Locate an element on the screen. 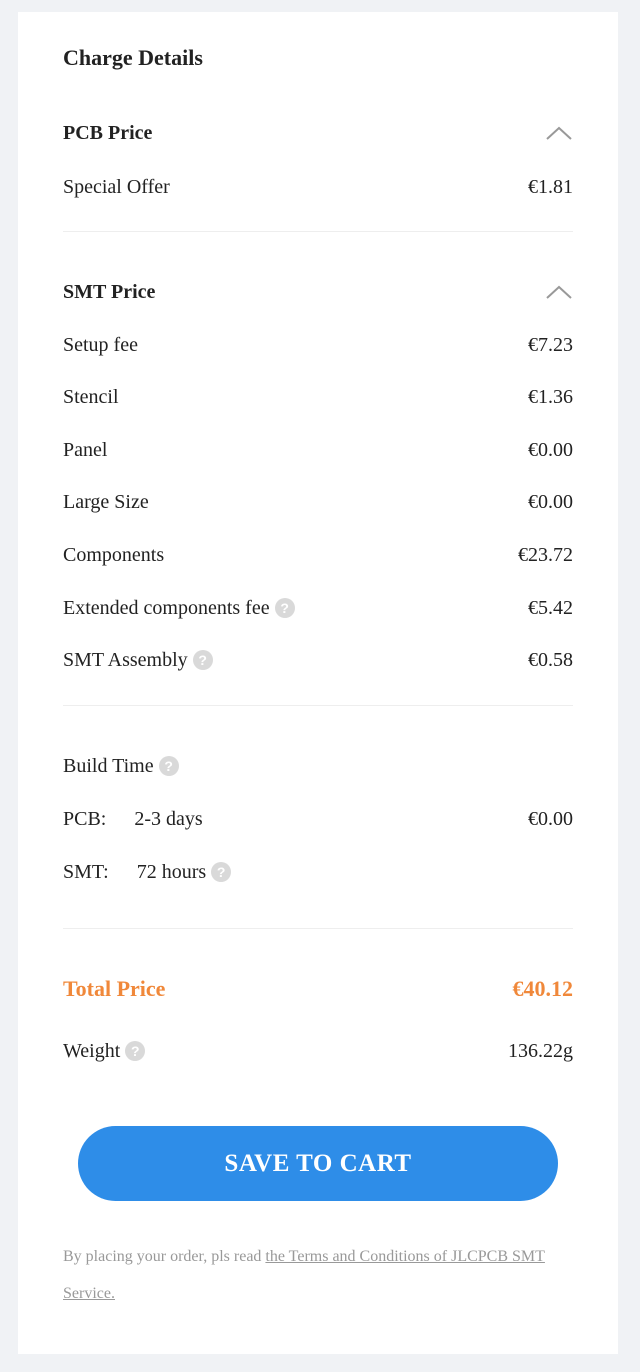  build-time-pcb-label: PCB: is located at coordinates (85, 818).